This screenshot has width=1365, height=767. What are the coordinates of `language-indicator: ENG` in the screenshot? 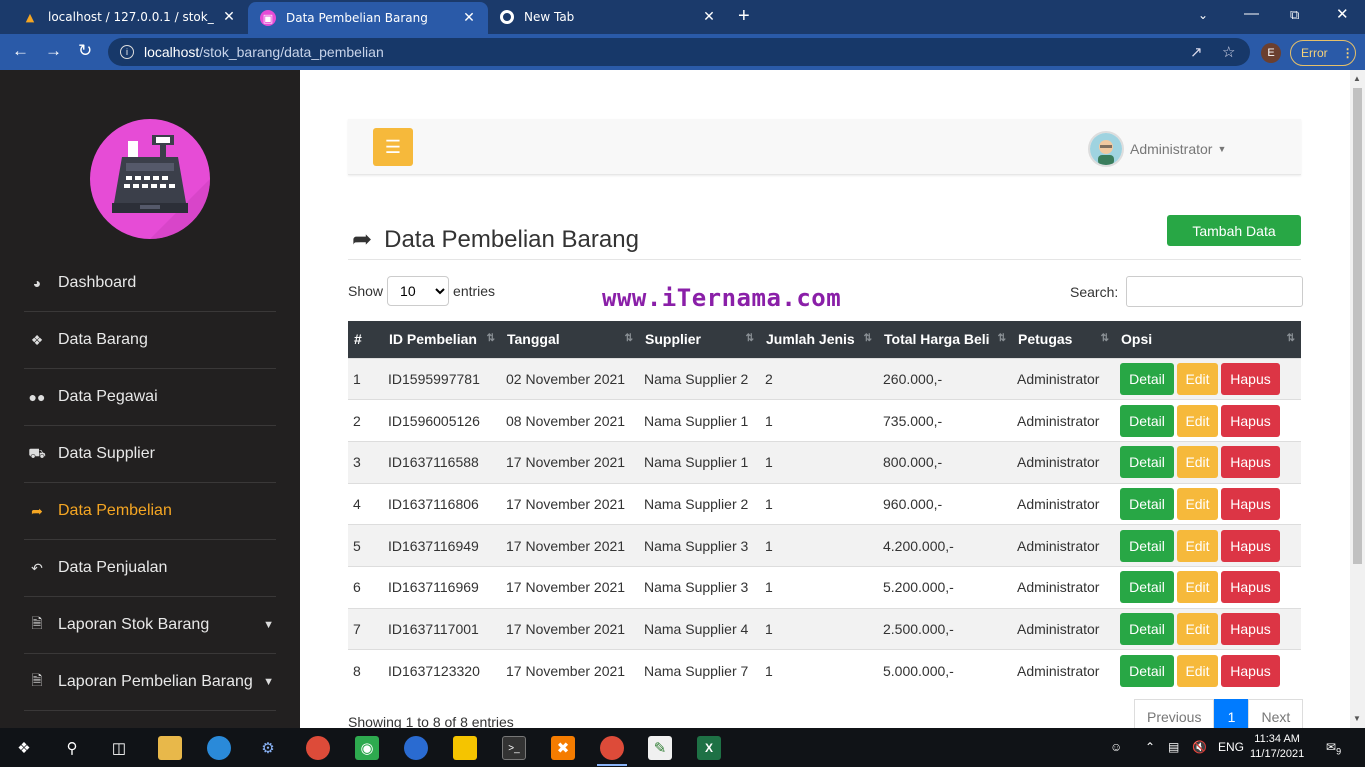 It's located at (1231, 747).